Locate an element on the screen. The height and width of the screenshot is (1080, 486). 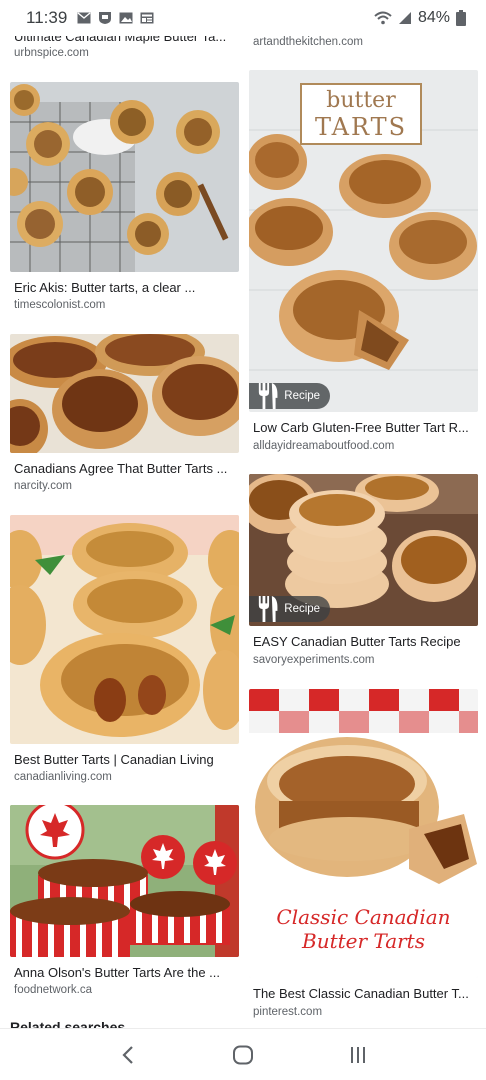
back-icon is located at coordinates (127, 1054).